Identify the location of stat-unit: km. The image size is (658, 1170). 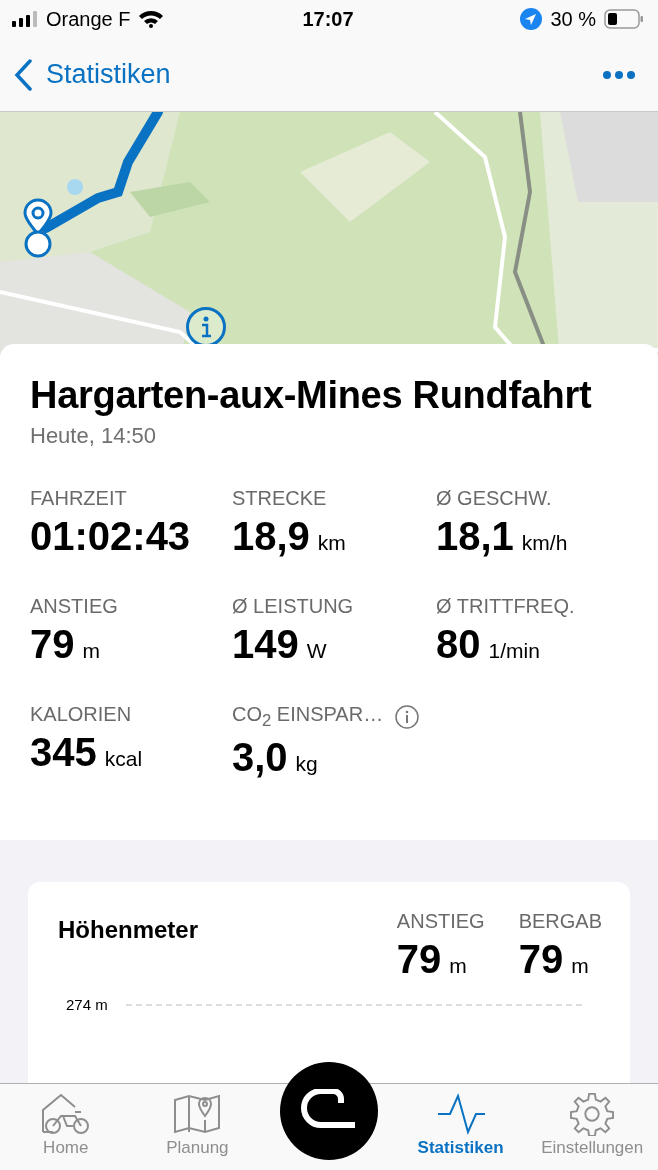
(331, 543).